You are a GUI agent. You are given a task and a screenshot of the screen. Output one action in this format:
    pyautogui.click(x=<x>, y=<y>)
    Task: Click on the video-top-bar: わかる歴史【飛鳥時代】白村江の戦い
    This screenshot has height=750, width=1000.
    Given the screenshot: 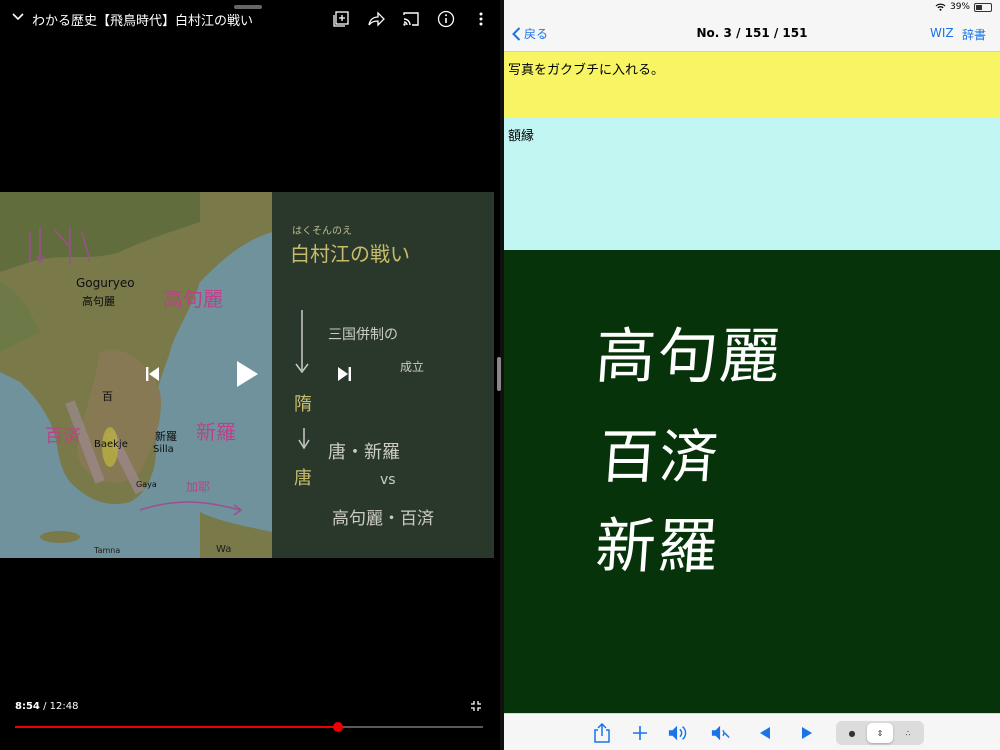 What is the action you would take?
    pyautogui.click(x=250, y=19)
    